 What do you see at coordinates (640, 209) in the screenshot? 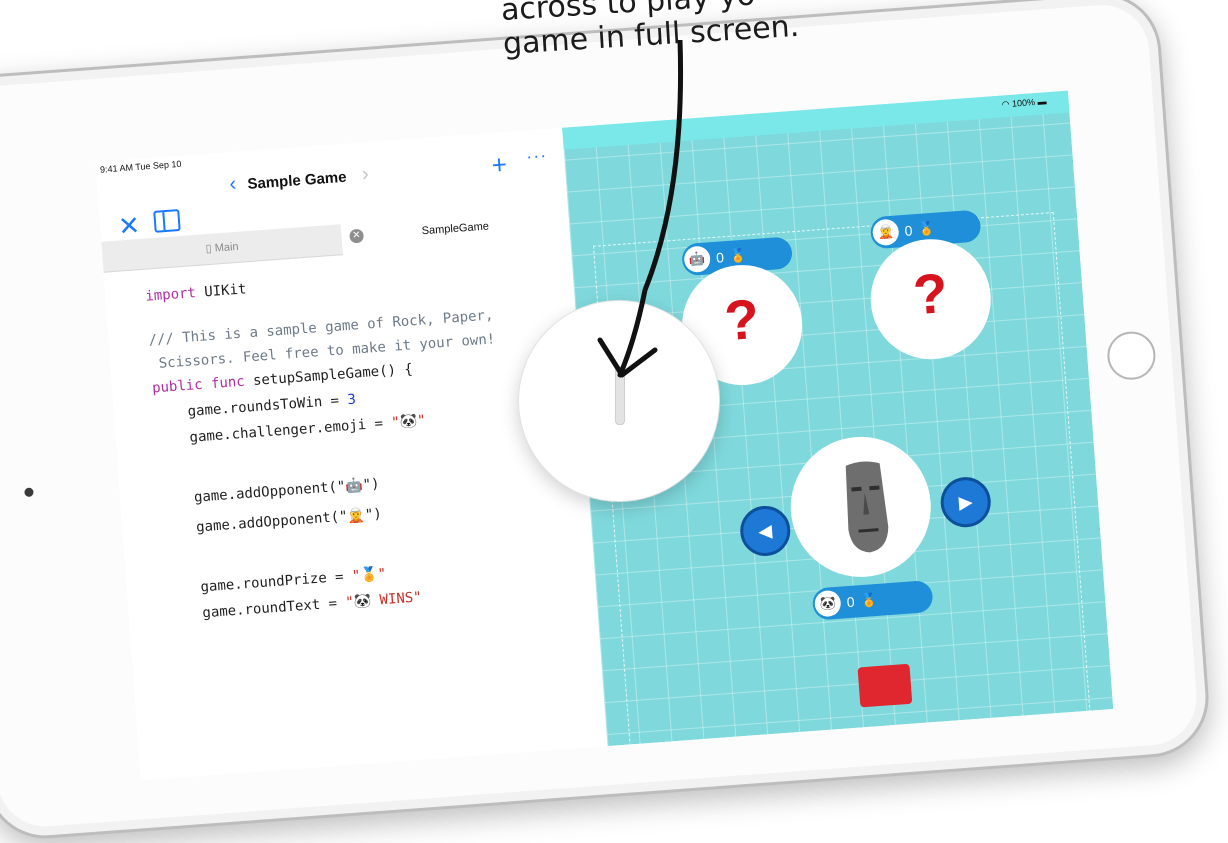
I see `pointer-arrow-icon` at bounding box center [640, 209].